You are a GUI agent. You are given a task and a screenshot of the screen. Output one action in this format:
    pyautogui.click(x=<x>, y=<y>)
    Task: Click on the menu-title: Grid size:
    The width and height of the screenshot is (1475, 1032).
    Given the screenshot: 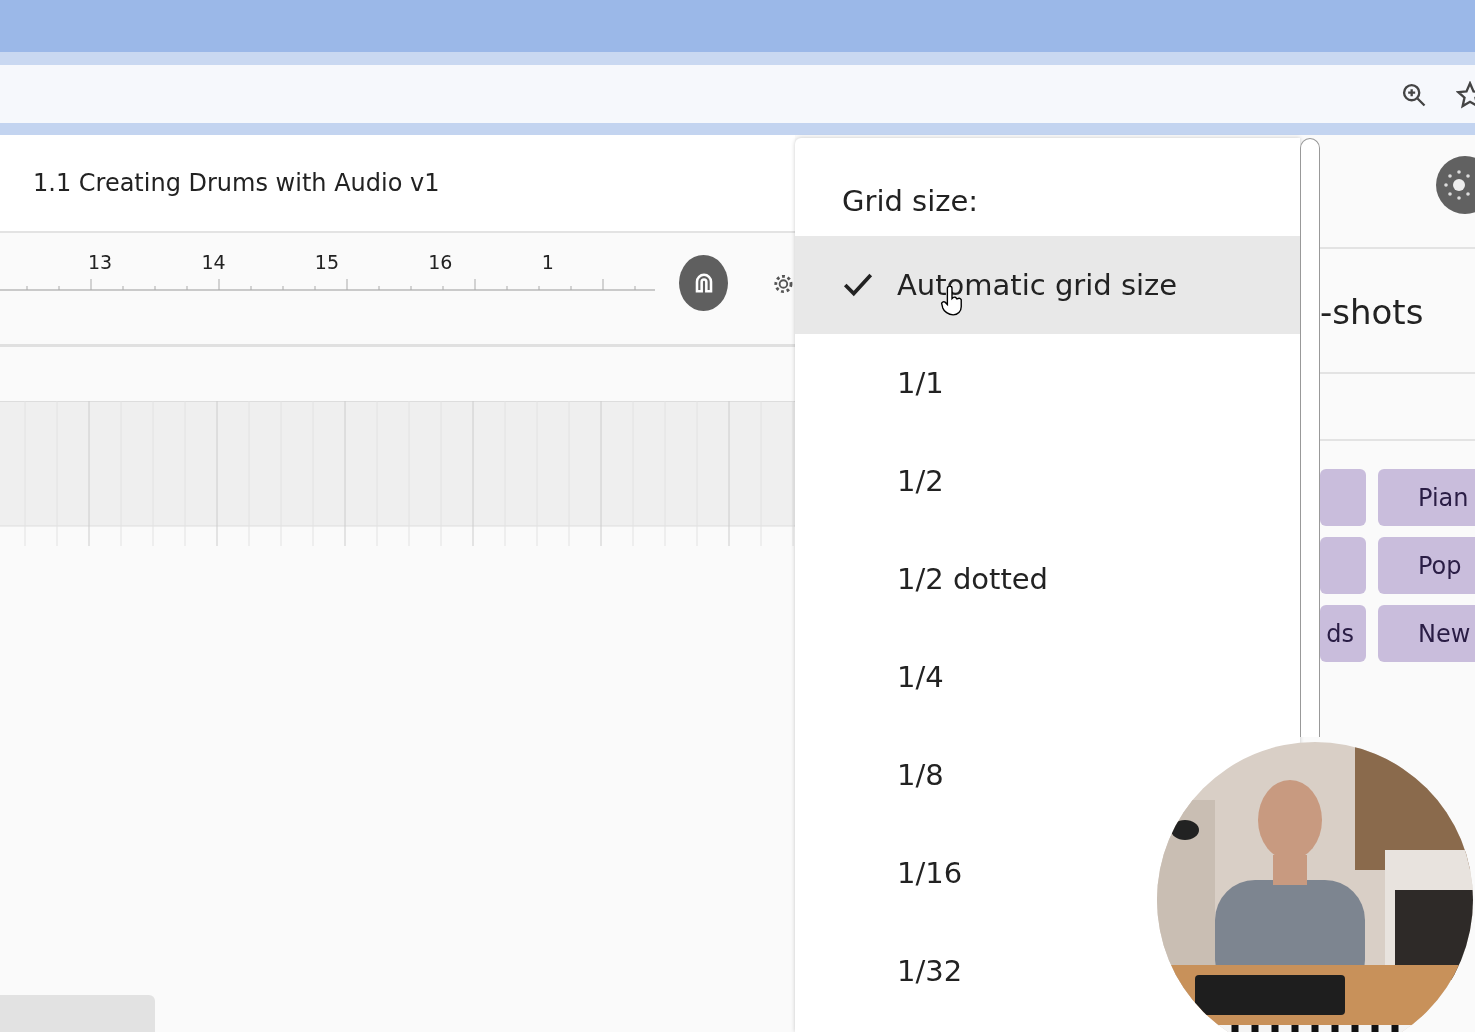 What is the action you would take?
    pyautogui.click(x=910, y=201)
    